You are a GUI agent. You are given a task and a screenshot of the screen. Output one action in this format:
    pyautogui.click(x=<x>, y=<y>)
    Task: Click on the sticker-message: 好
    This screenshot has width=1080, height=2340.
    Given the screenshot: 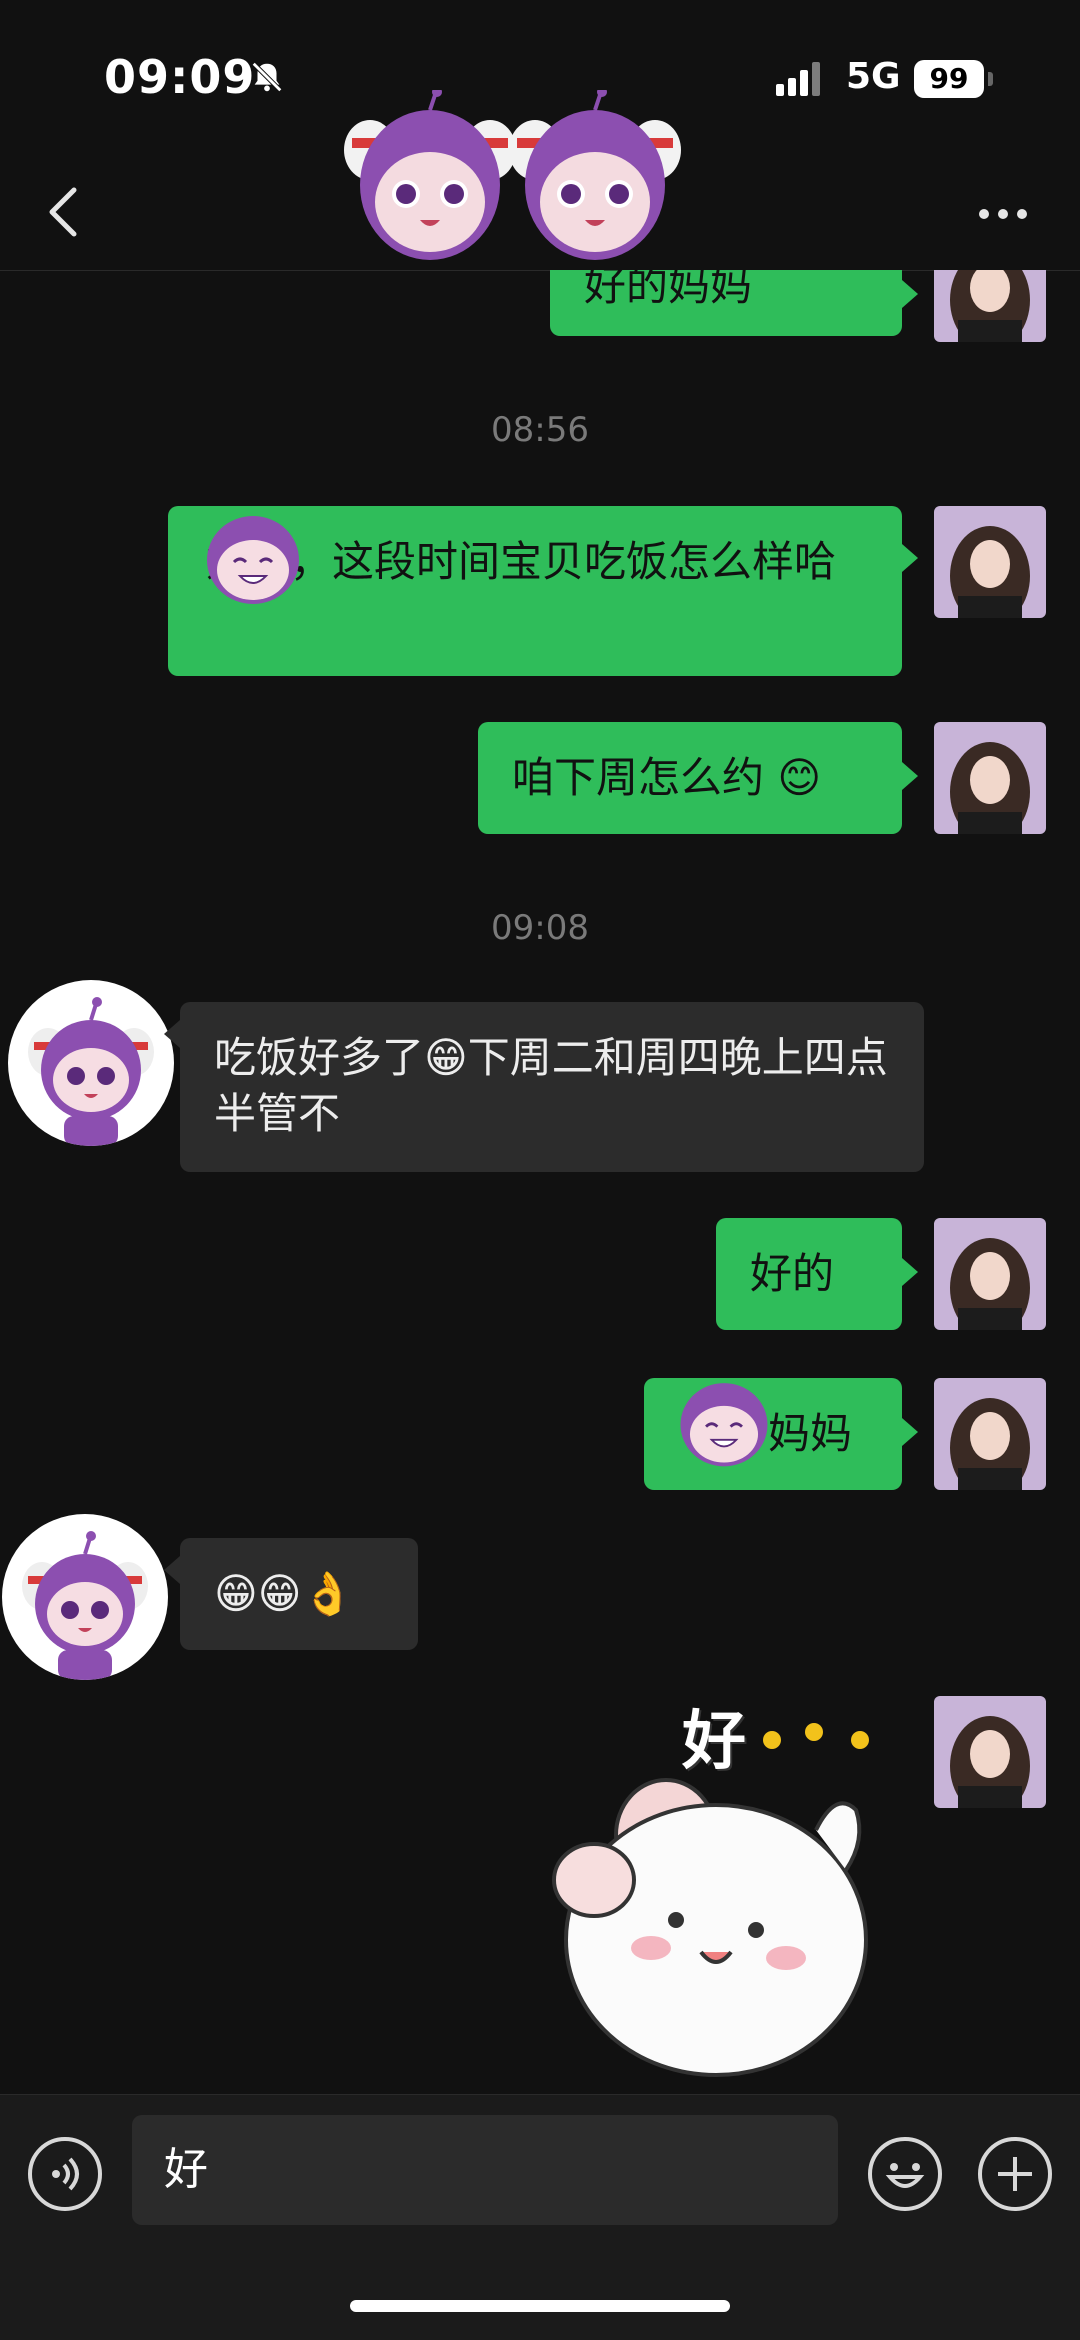 What is the action you would take?
    pyautogui.click(x=726, y=1890)
    